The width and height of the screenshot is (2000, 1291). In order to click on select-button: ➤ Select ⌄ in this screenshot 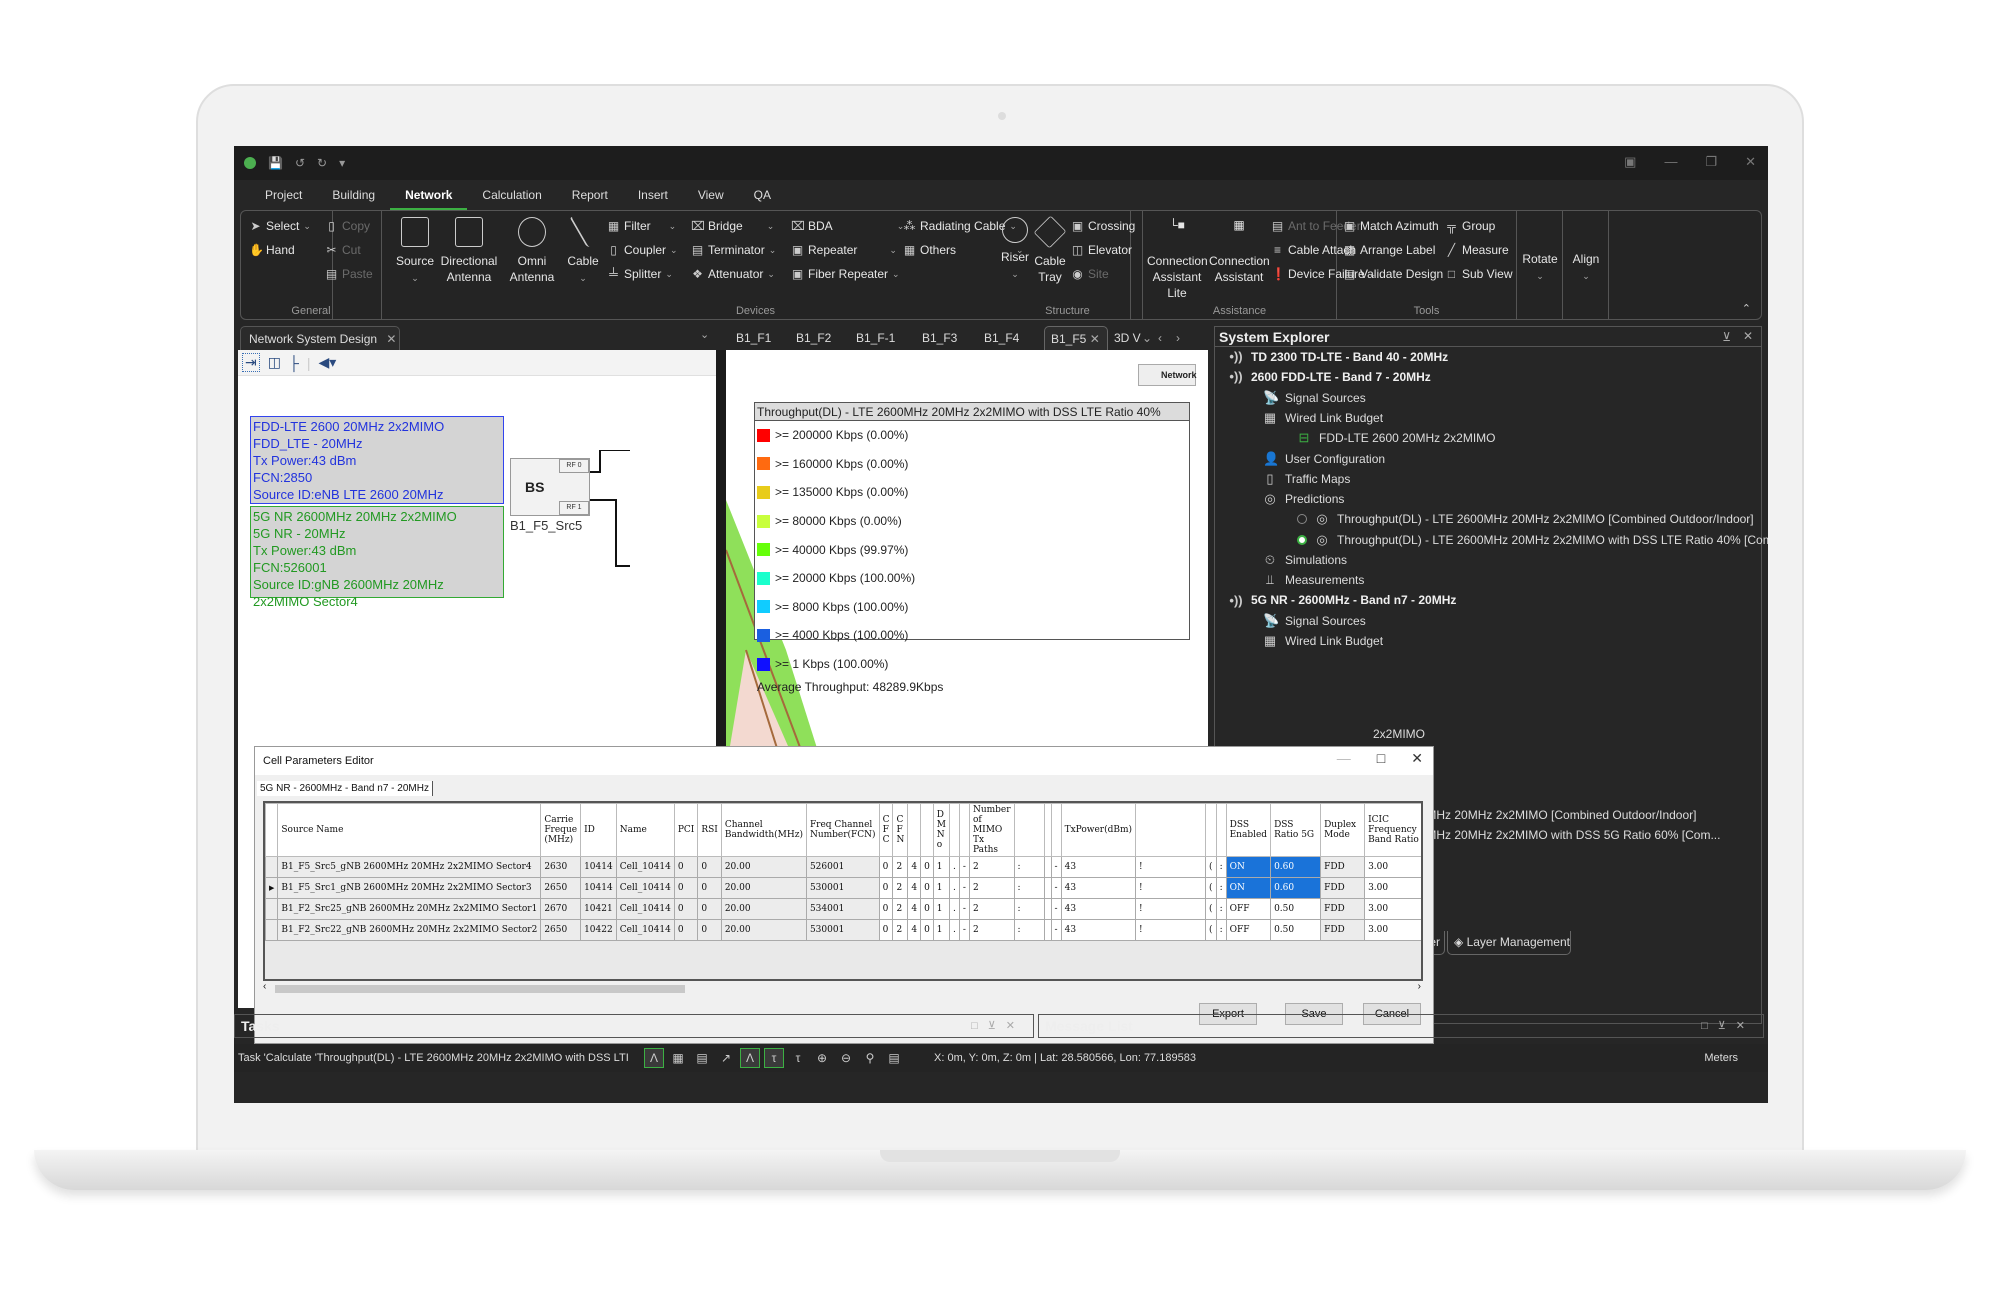, I will do `click(279, 226)`.